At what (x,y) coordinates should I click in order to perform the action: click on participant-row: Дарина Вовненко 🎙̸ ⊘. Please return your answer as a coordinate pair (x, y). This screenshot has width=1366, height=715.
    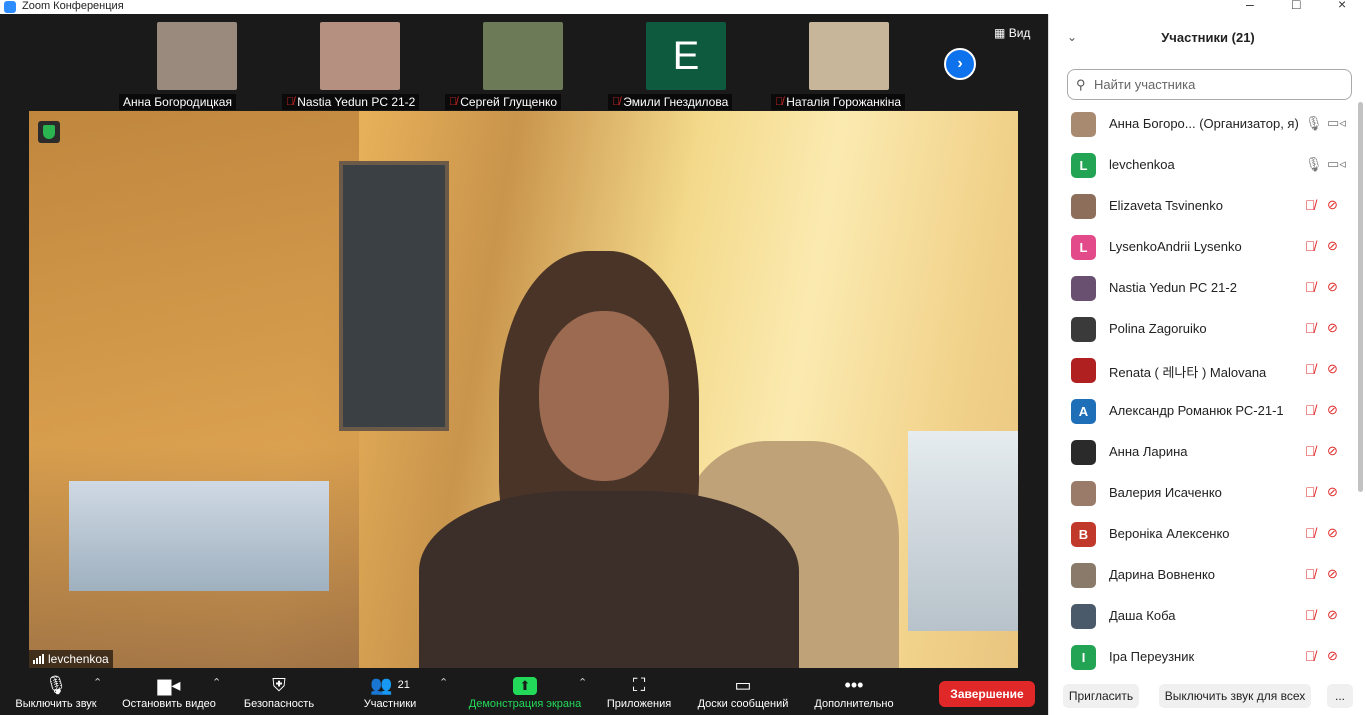
    Looking at the image, I should click on (1204, 575).